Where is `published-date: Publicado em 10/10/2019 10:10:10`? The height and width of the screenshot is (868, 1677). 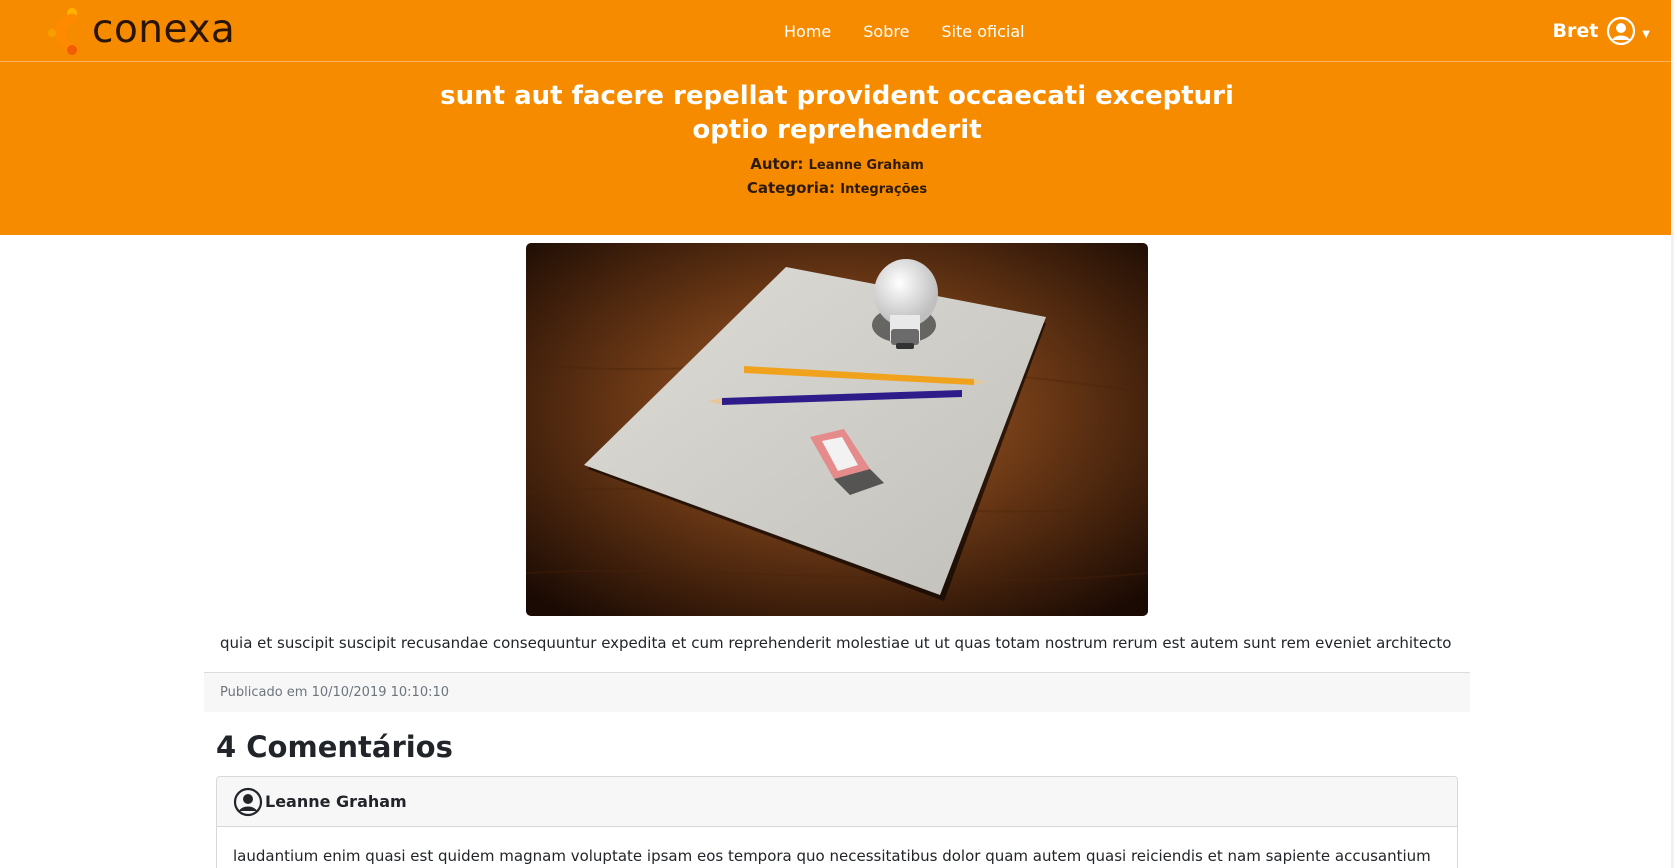
published-date: Publicado em 10/10/2019 10:10:10 is located at coordinates (335, 692).